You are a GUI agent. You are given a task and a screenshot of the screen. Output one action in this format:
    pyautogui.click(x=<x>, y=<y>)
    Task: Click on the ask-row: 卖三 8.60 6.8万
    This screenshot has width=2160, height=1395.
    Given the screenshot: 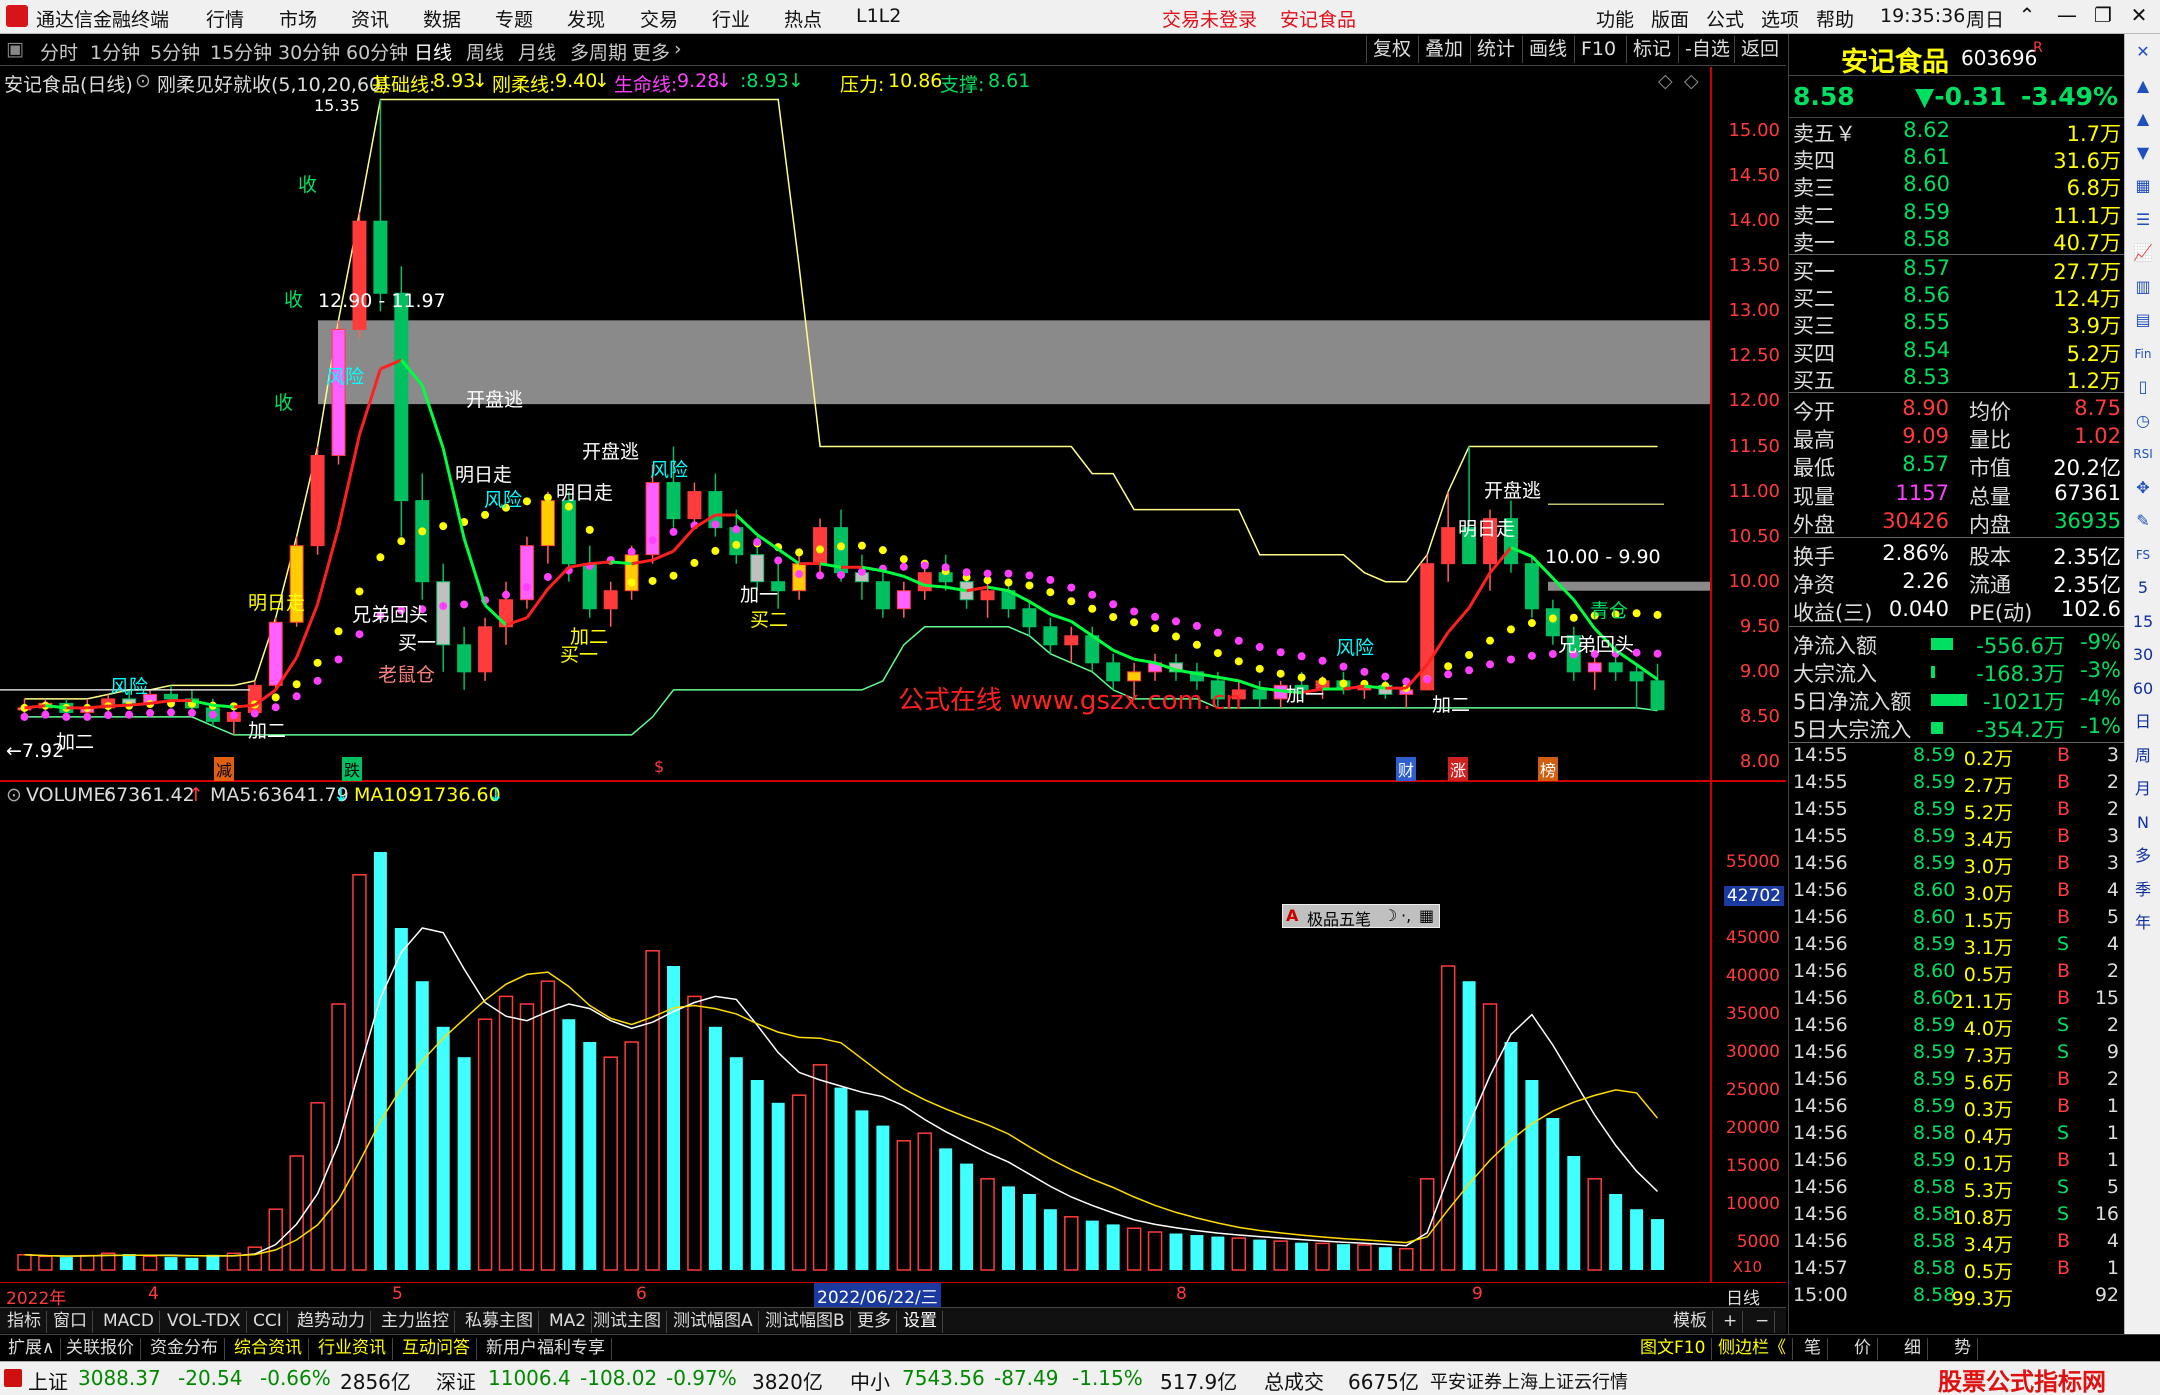 What is the action you would take?
    pyautogui.click(x=1957, y=186)
    